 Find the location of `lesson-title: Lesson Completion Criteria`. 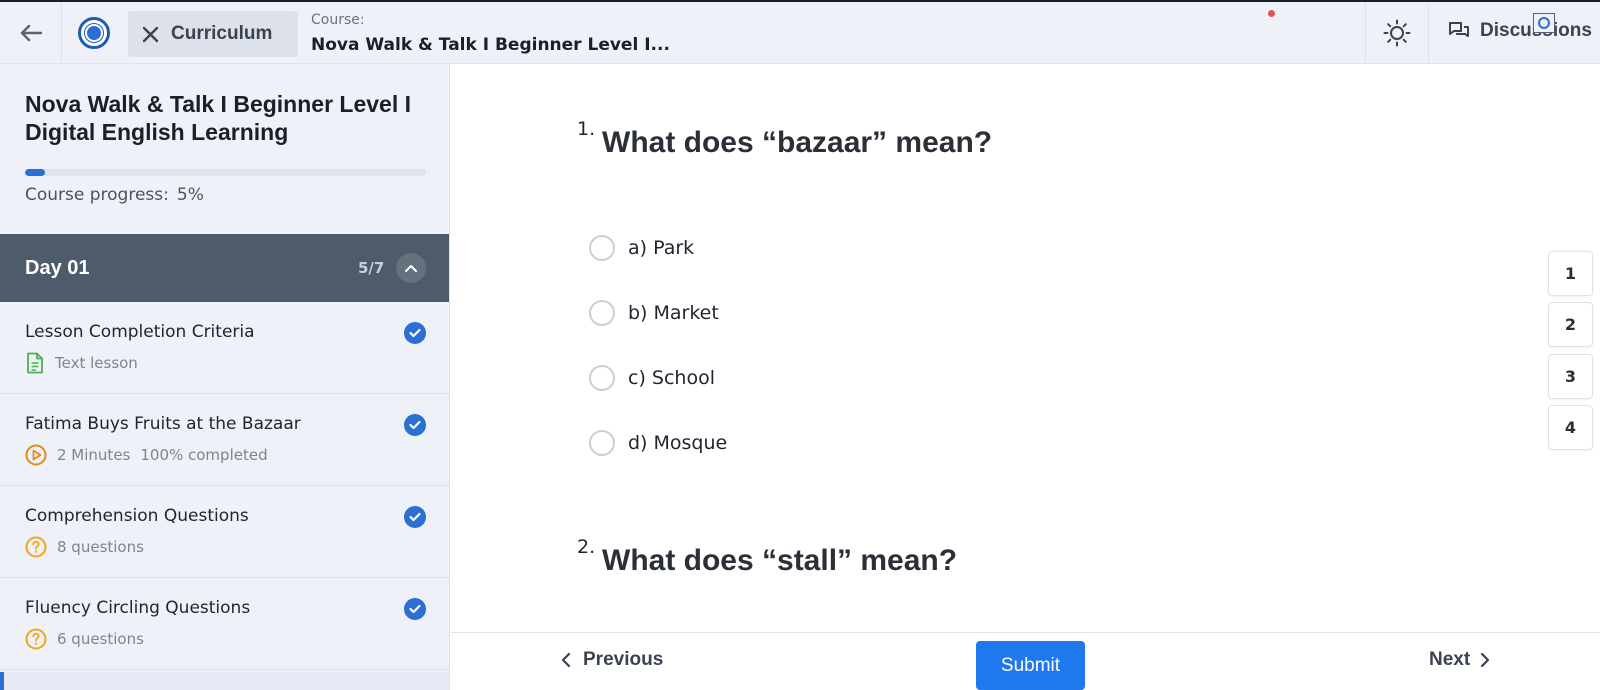

lesson-title: Lesson Completion Criteria is located at coordinates (140, 332).